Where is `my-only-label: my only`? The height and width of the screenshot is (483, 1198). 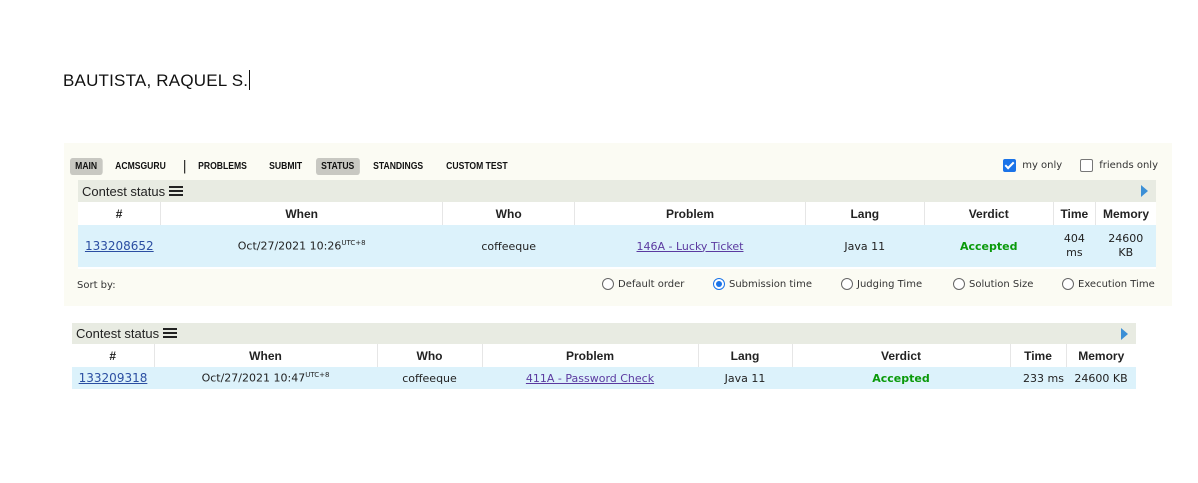 my-only-label: my only is located at coordinates (1042, 165).